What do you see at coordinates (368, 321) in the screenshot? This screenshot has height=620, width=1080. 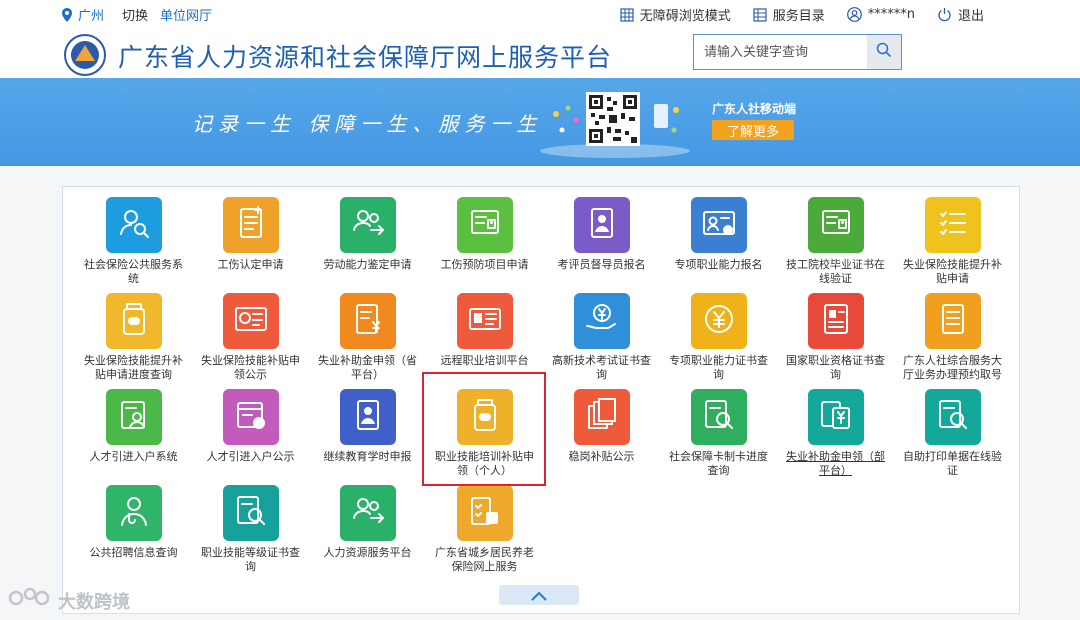 I see `document-yuan-icon` at bounding box center [368, 321].